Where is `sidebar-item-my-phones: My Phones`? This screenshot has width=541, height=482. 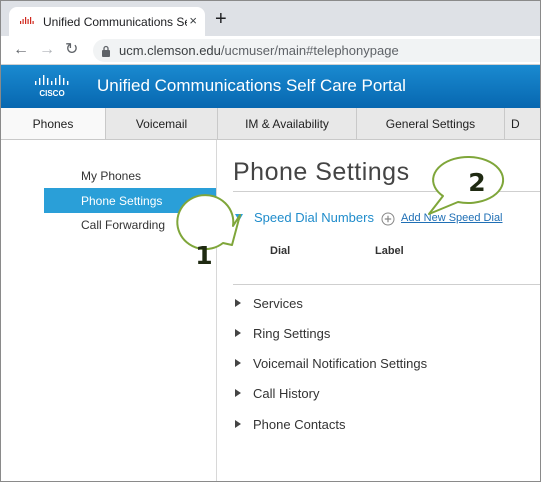 sidebar-item-my-phones: My Phones is located at coordinates (130, 175).